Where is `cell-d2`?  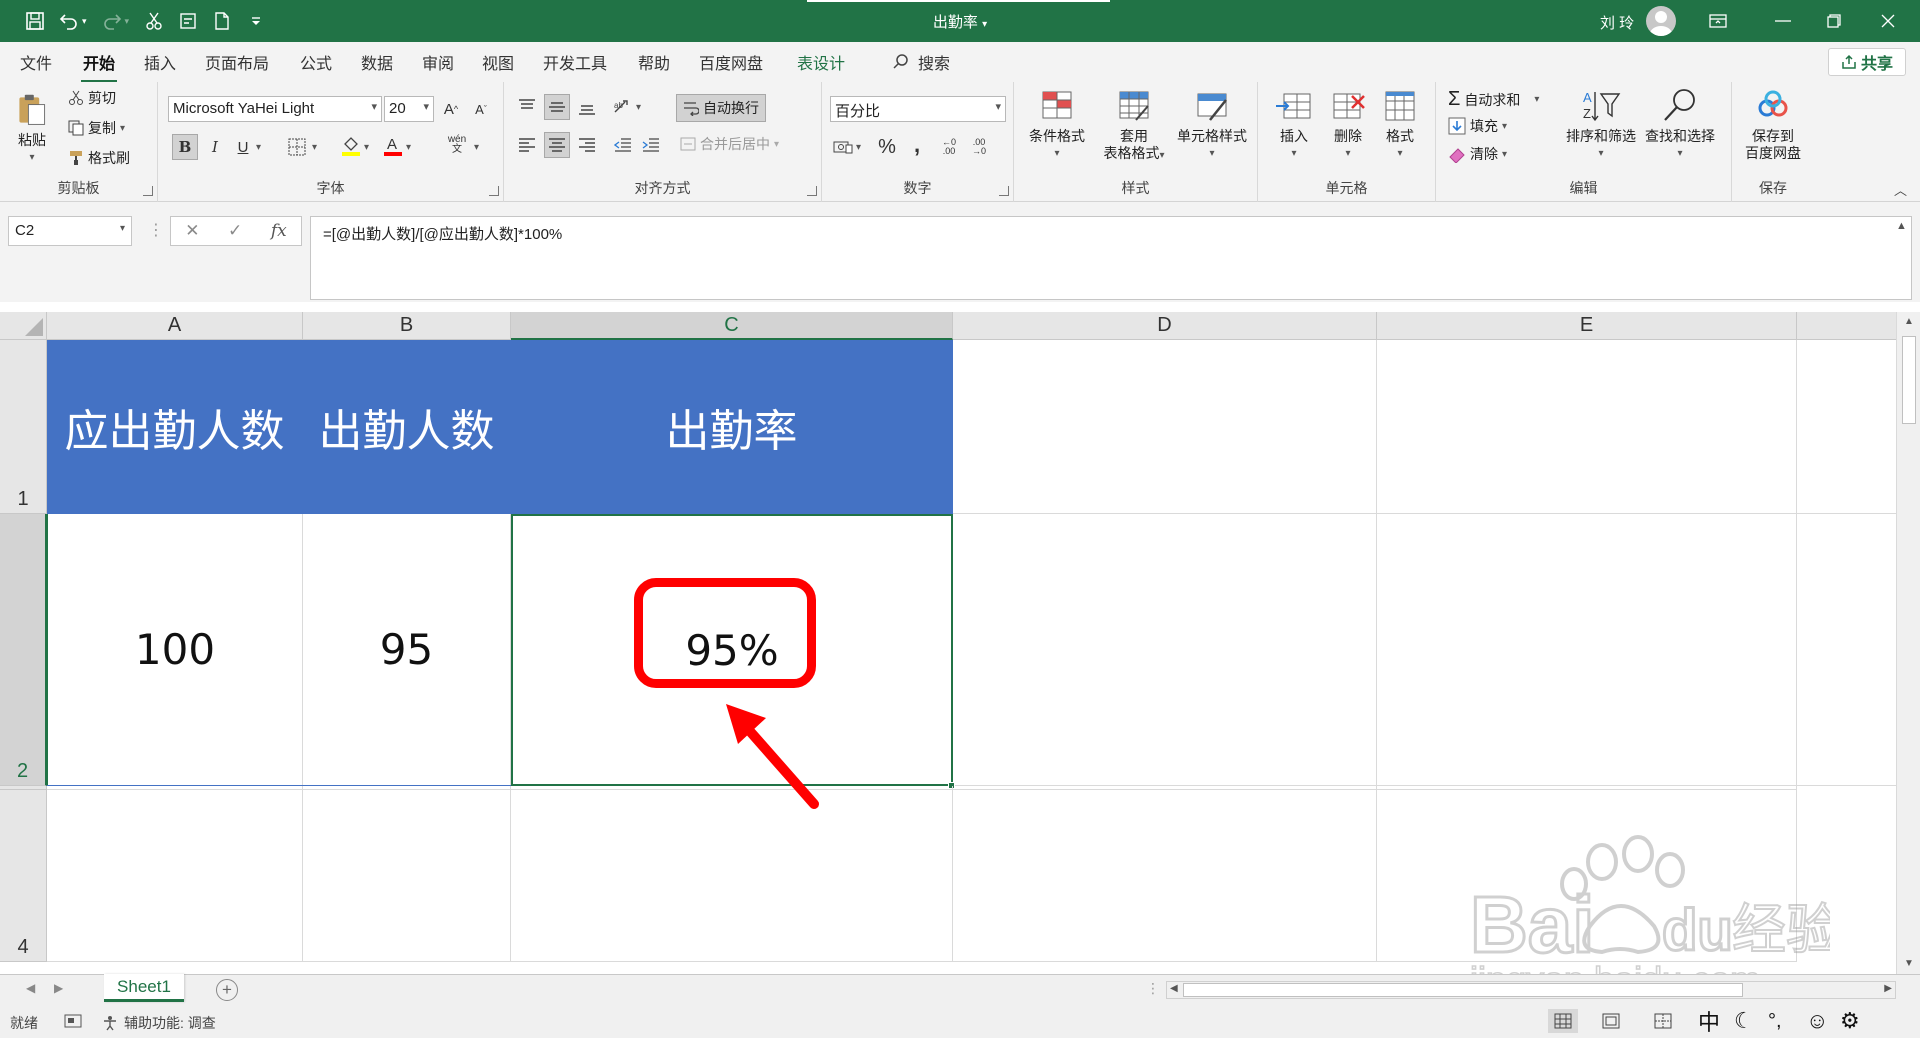 cell-d2 is located at coordinates (1165, 650).